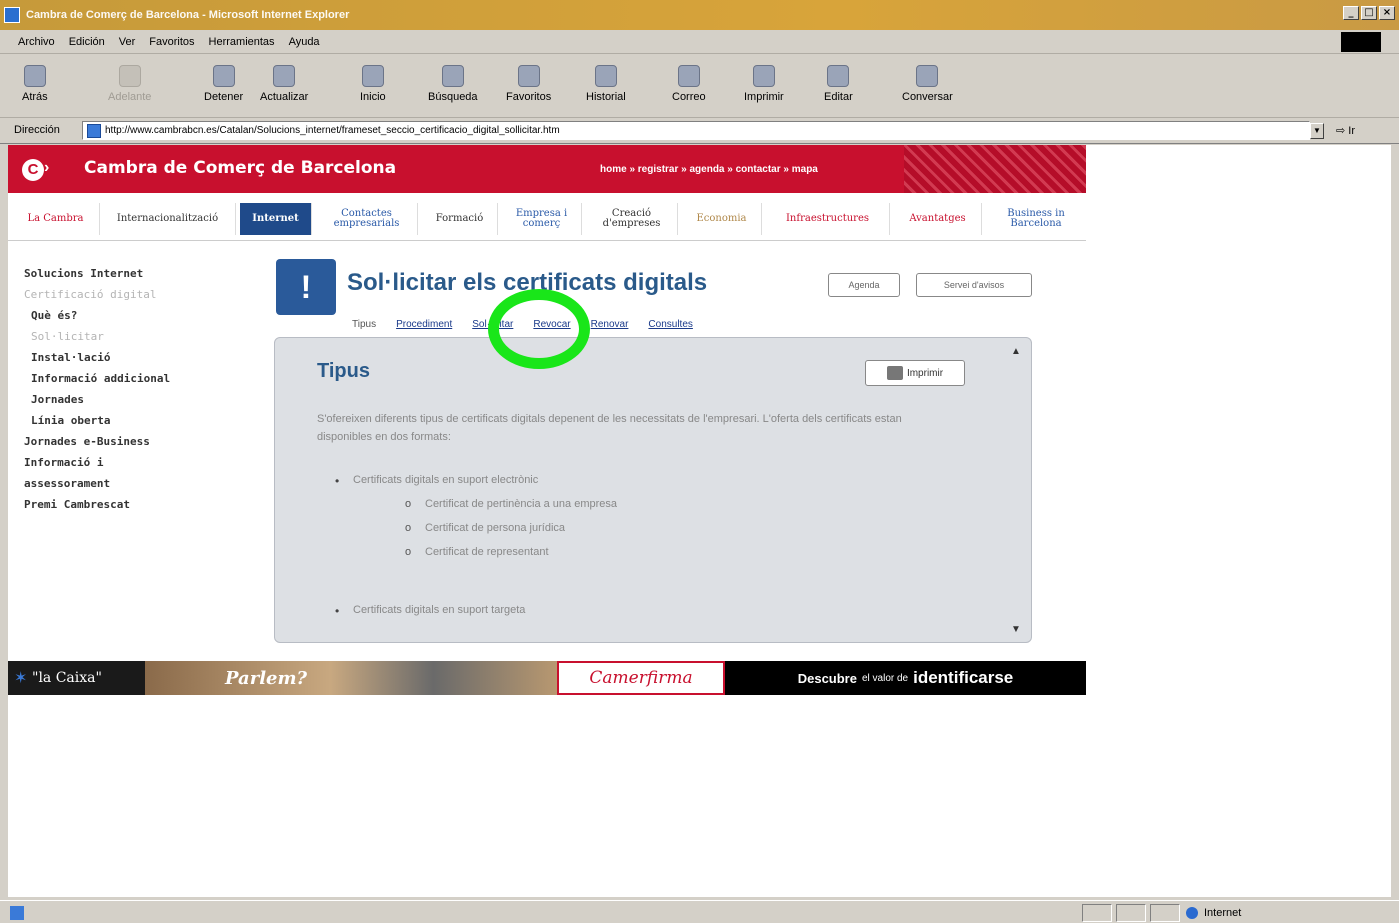 This screenshot has width=1399, height=923. Describe the element at coordinates (995, 169) in the screenshot. I see `header-decoration` at that location.